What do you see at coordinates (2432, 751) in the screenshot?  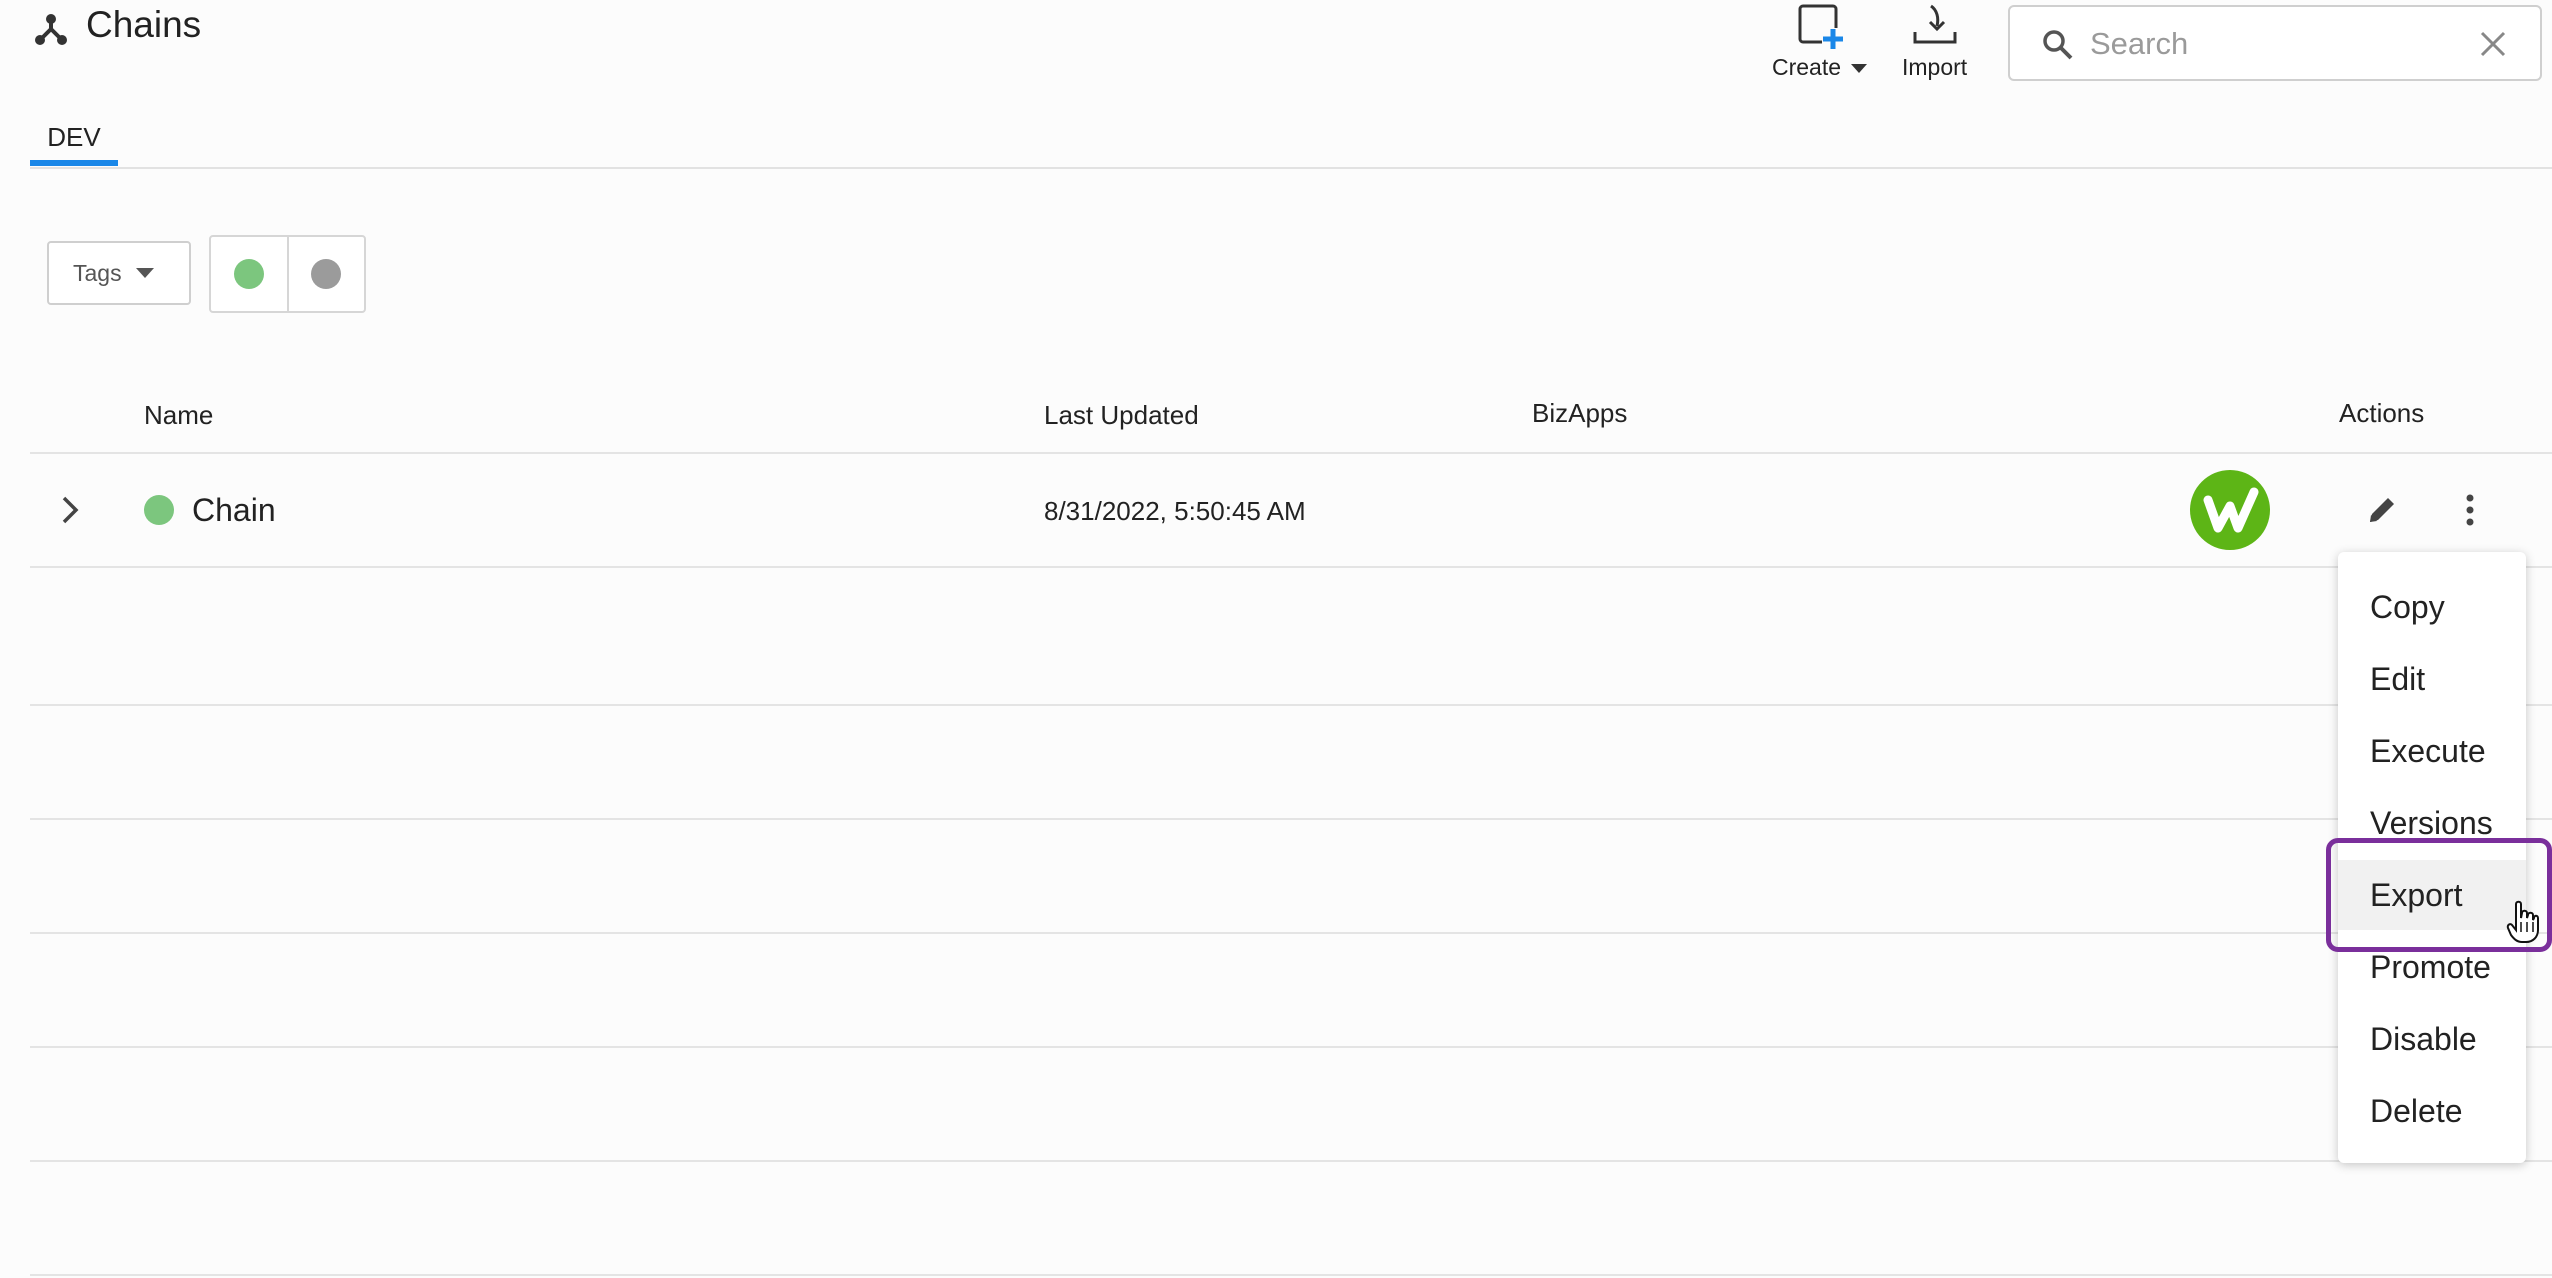 I see `menu-item-execute: Execute` at bounding box center [2432, 751].